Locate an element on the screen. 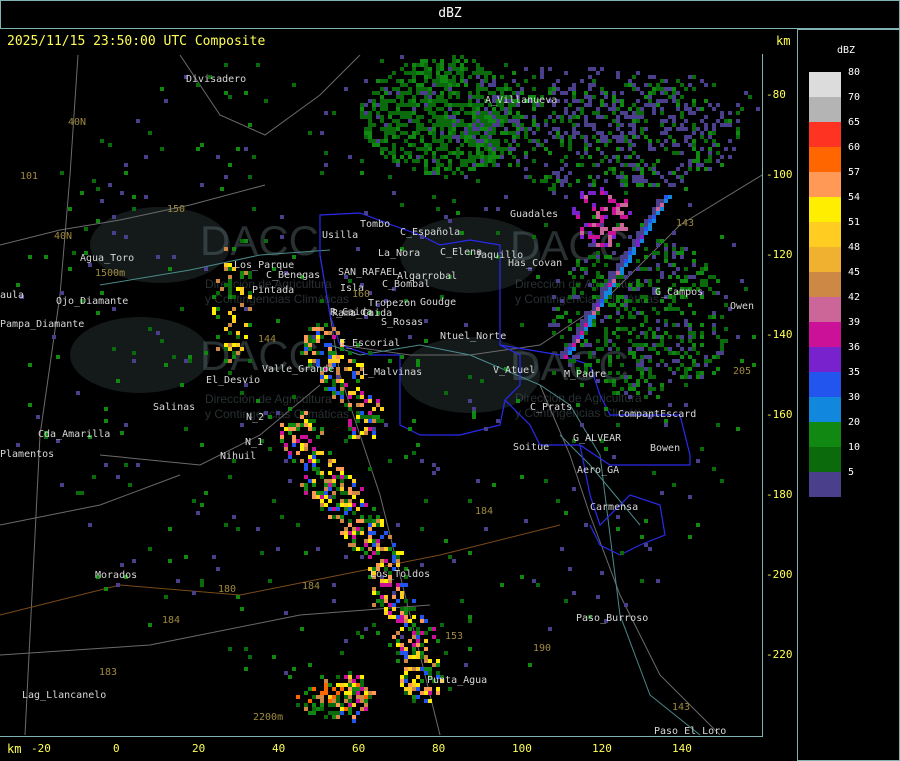 The height and width of the screenshot is (761, 900). place-label: Rama_Caida is located at coordinates (362, 313).